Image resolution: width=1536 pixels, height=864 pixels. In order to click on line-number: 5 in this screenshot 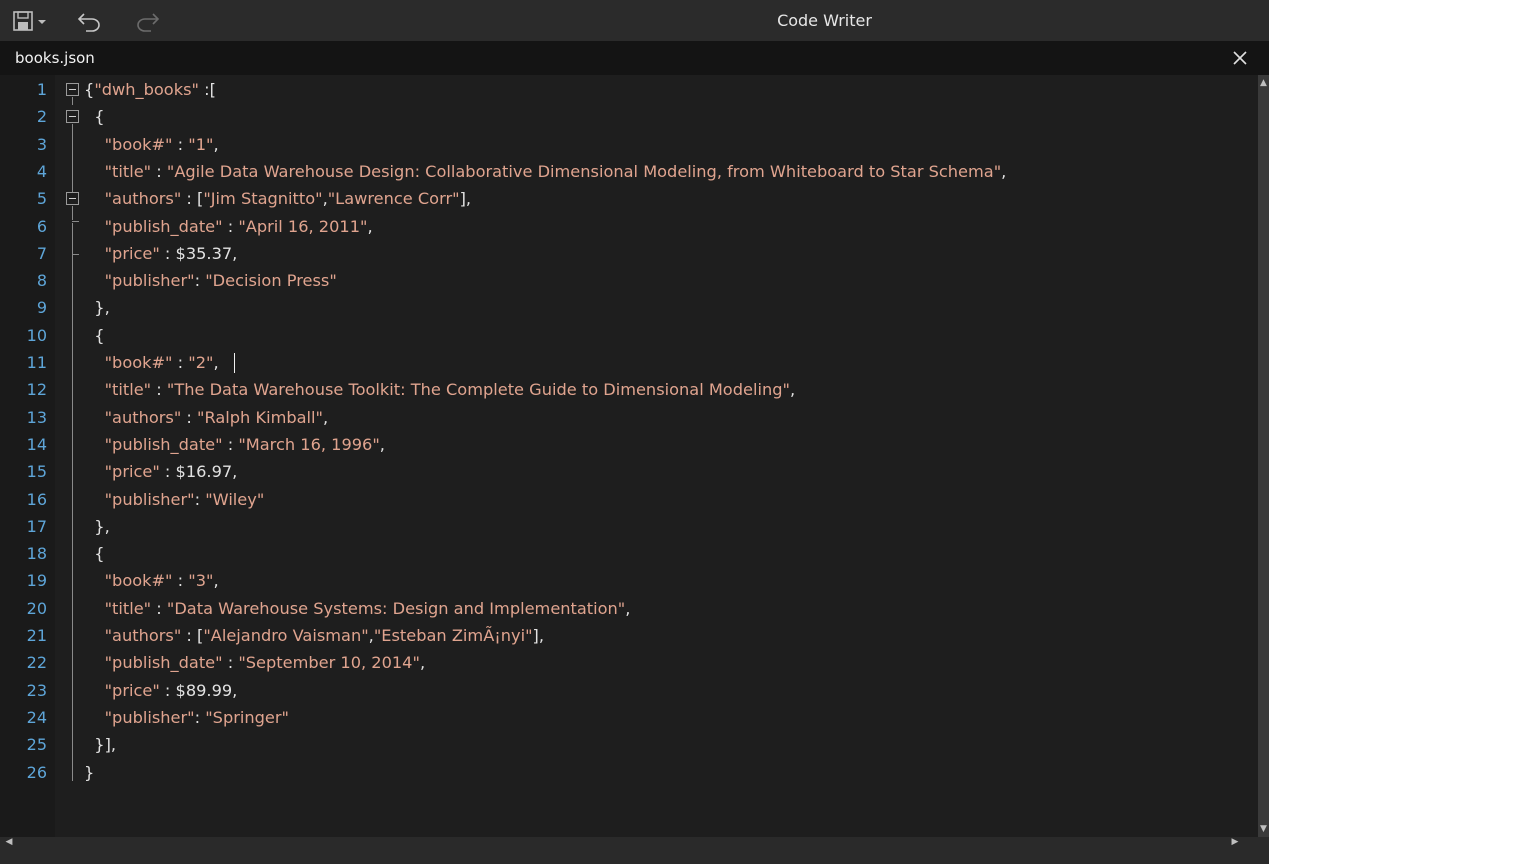, I will do `click(41, 199)`.